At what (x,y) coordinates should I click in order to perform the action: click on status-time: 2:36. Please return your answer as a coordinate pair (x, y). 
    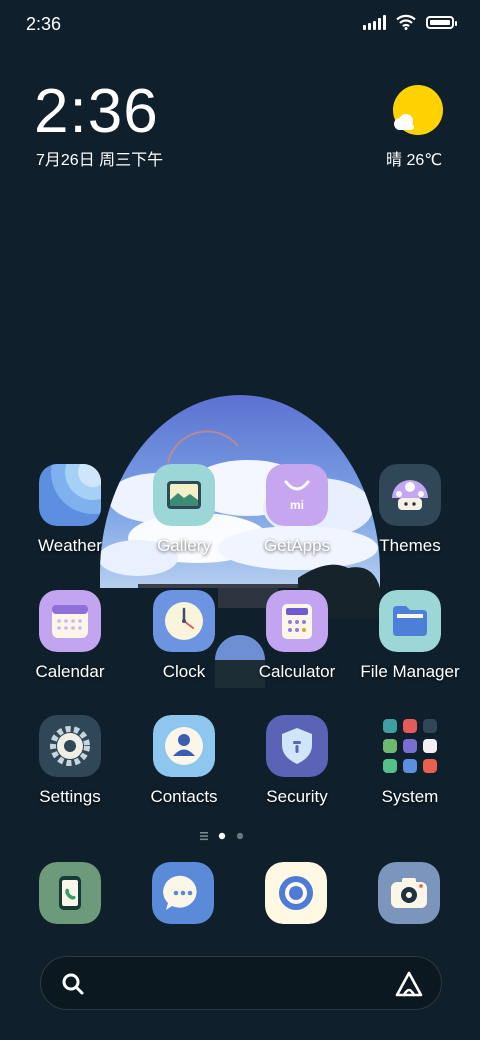
    Looking at the image, I should click on (44, 24).